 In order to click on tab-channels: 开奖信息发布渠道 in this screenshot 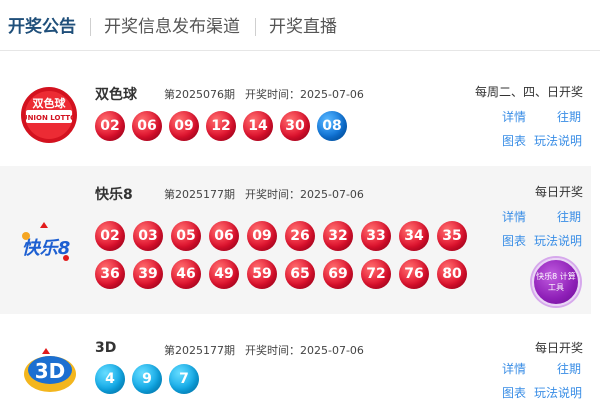, I will do `click(172, 27)`.